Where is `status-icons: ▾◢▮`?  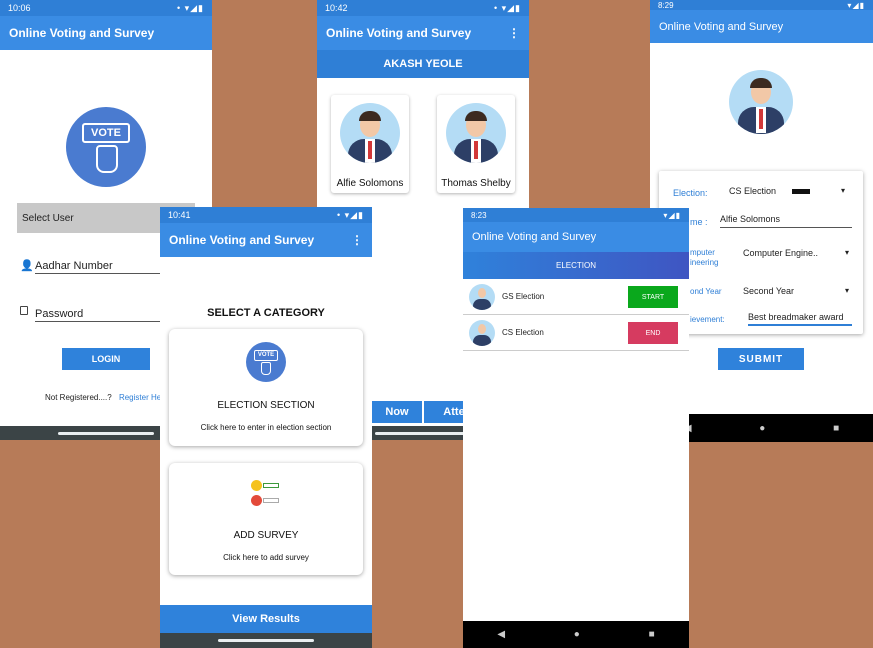 status-icons: ▾◢▮ is located at coordinates (672, 215).